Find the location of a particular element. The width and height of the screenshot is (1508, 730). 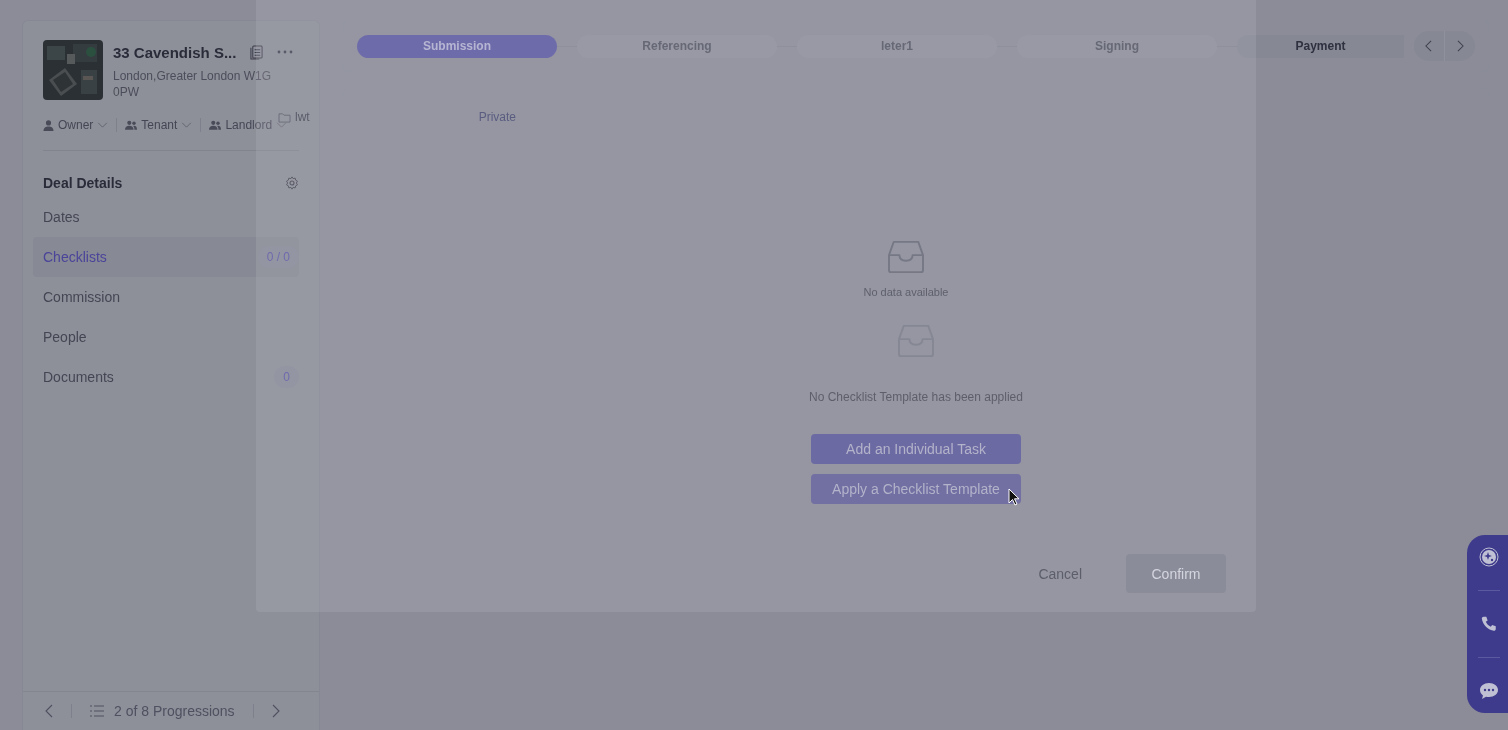

deal-address: London,Greater London W1G 0PW is located at coordinates (193, 84).